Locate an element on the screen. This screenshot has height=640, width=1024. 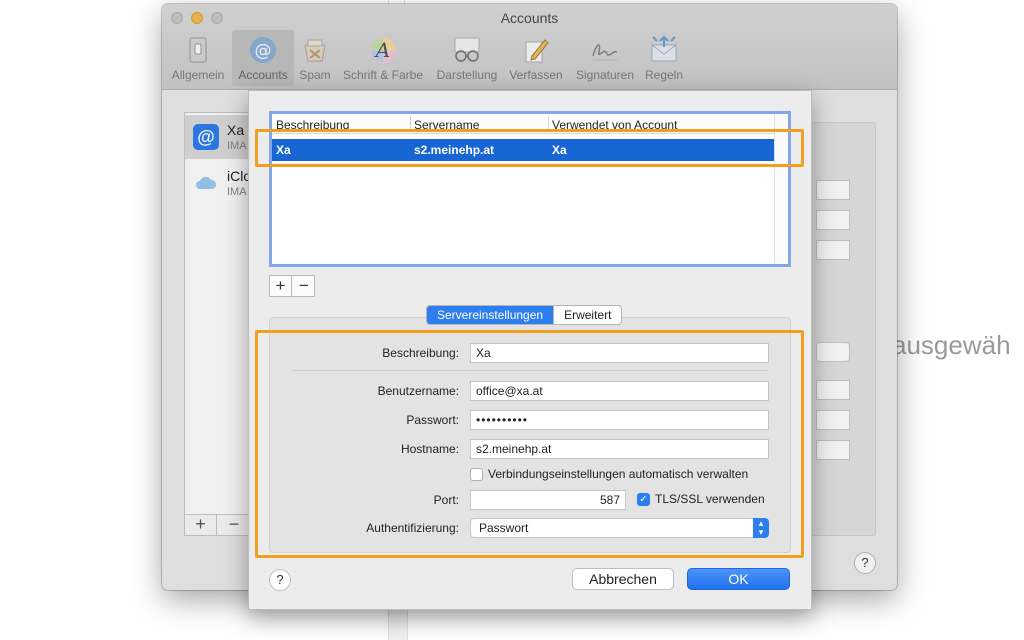
benutzername-label: Benutzername: is located at coordinates (418, 391).